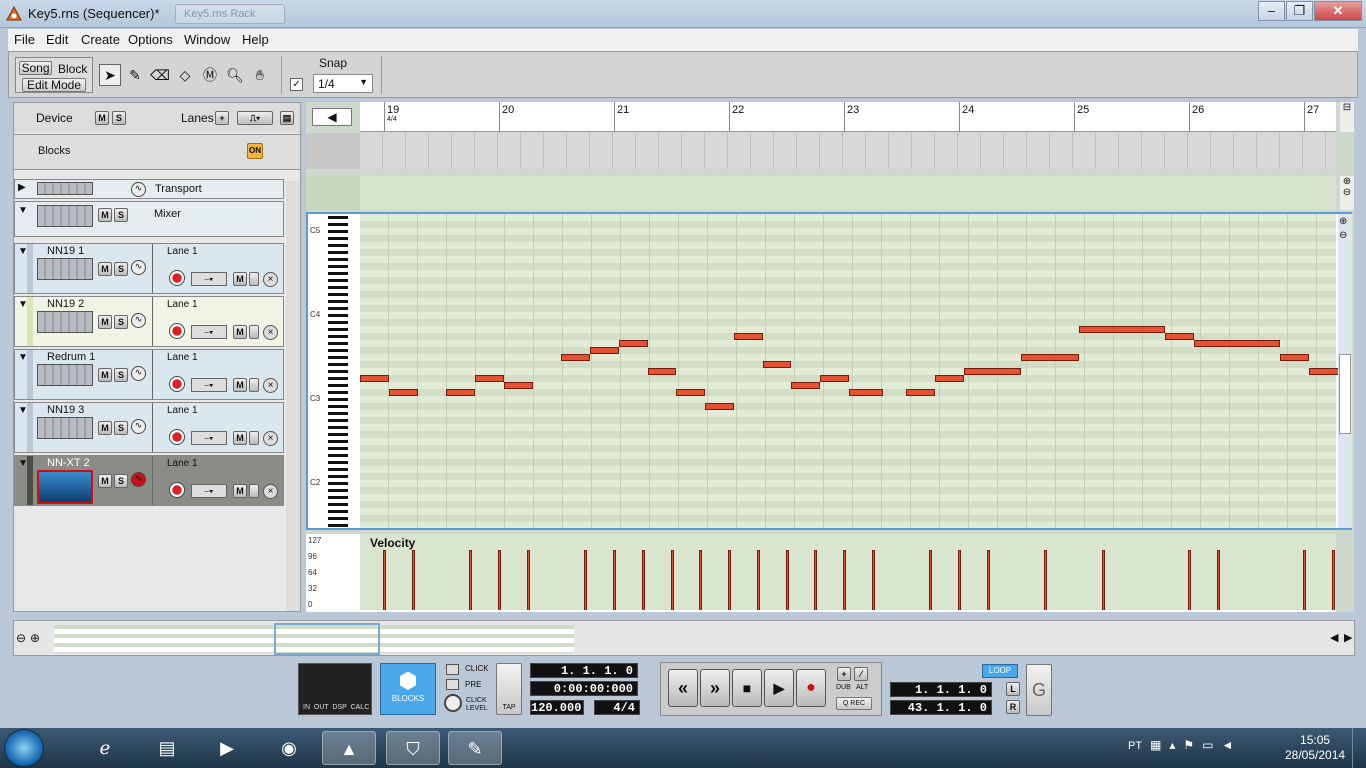 The image size is (1366, 768). I want to click on menu-edit: Edit, so click(57, 39).